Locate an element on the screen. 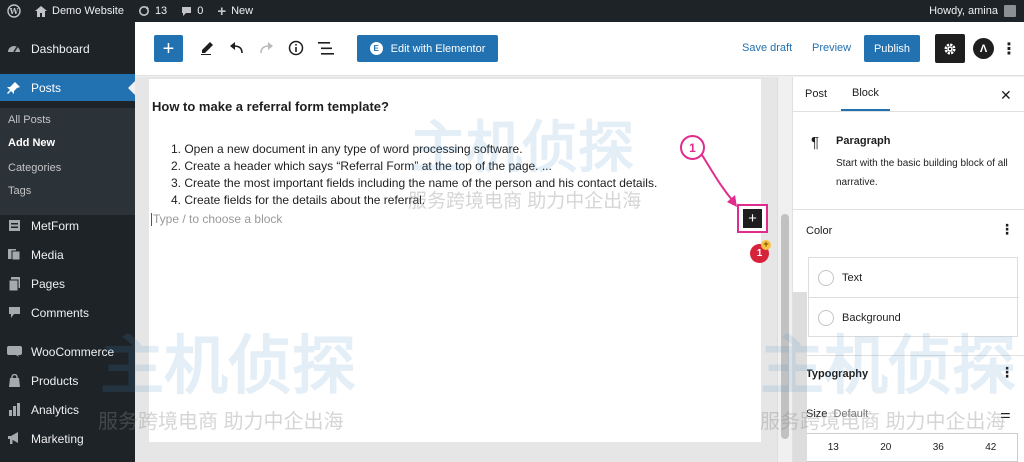 The height and width of the screenshot is (462, 1024). details-button is located at coordinates (296, 48).